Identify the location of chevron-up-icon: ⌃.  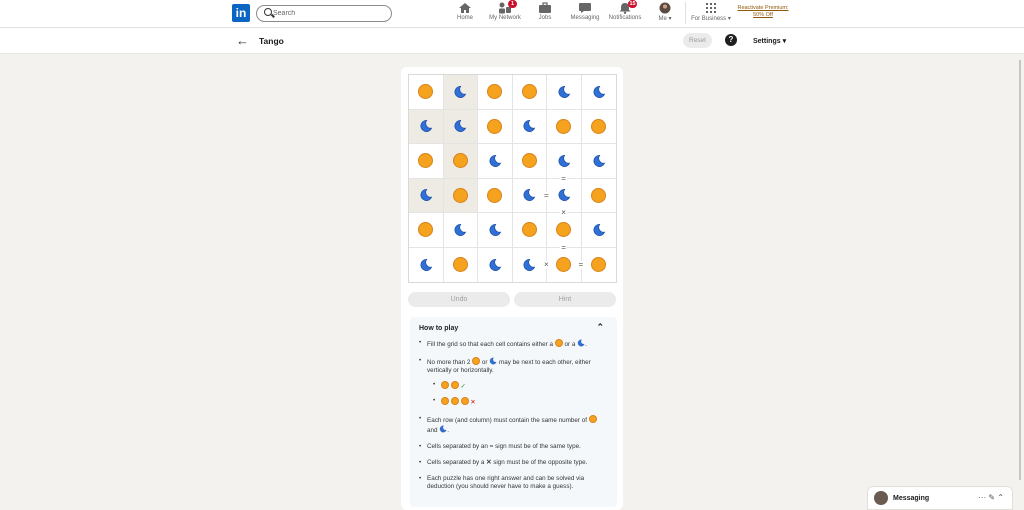
(600, 327).